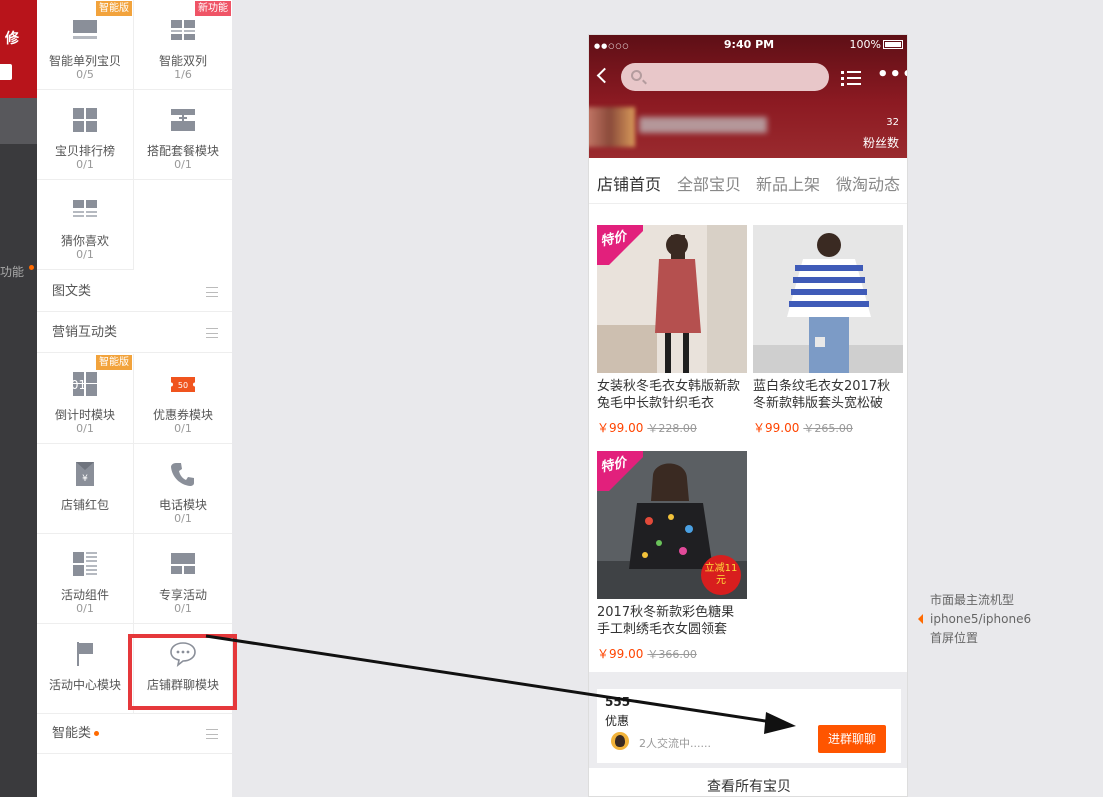 This screenshot has height=797, width=1103. I want to click on fans-count: 32, so click(892, 122).